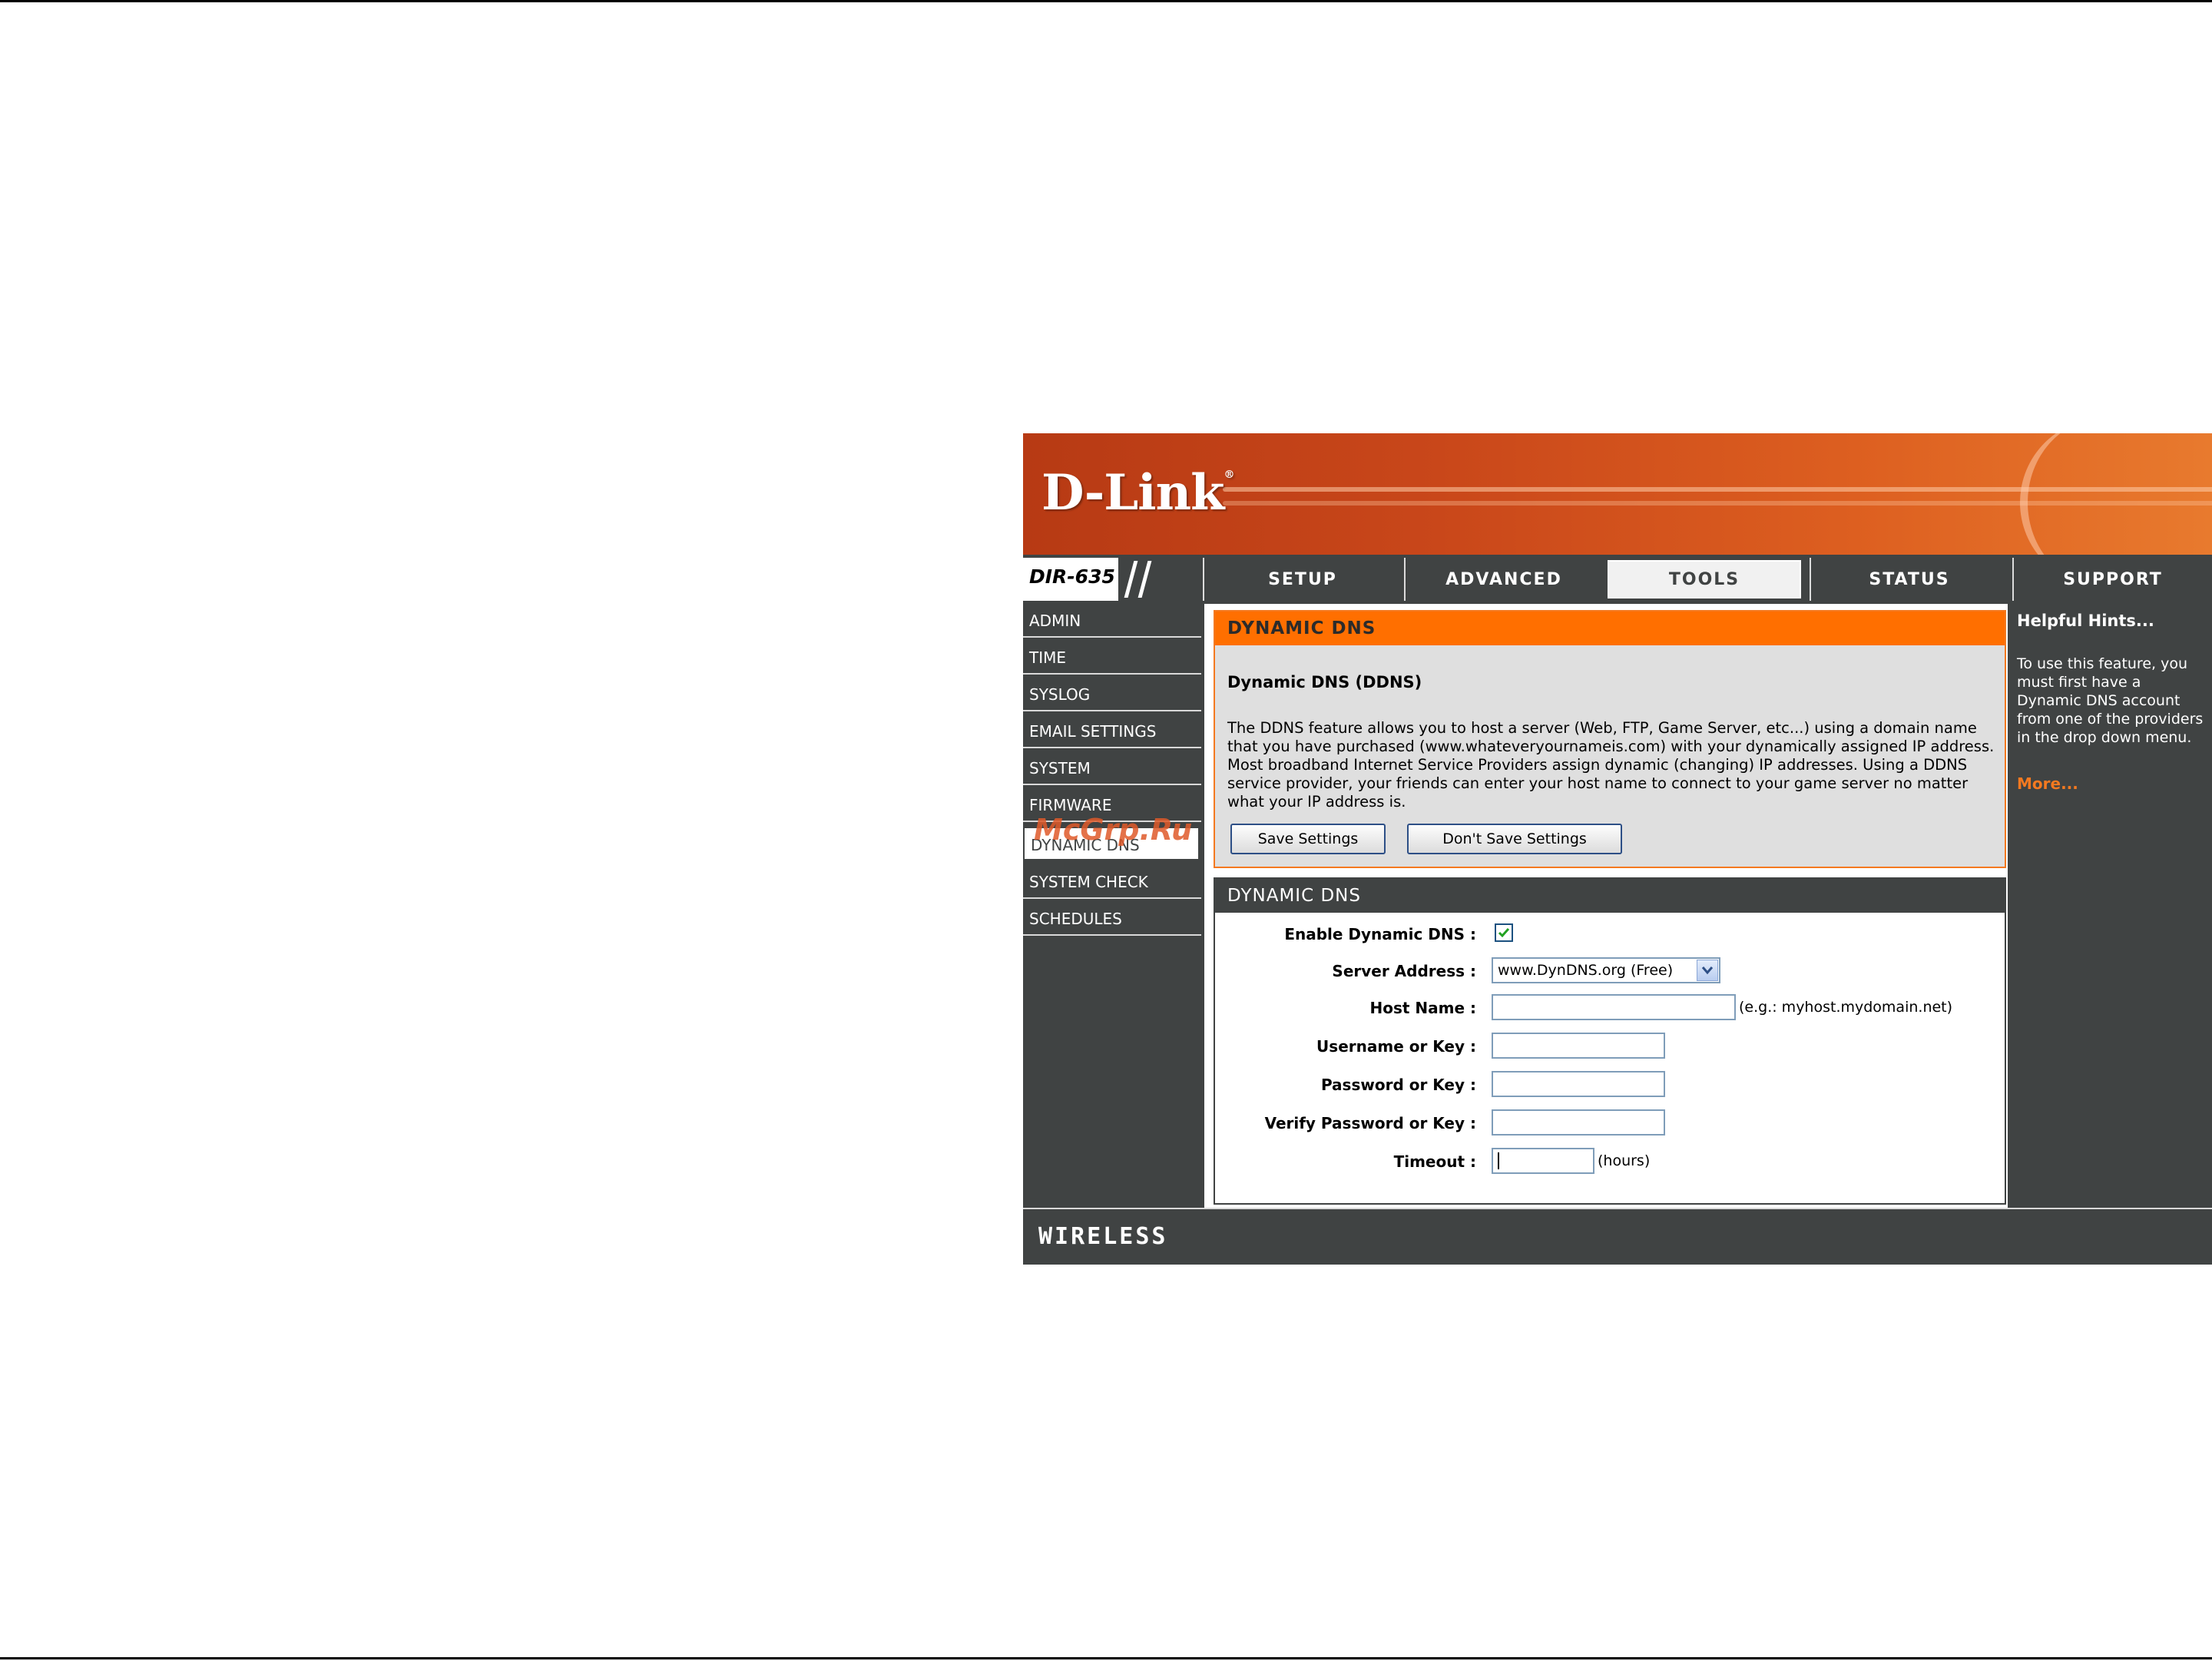 The height and width of the screenshot is (1661, 2212). What do you see at coordinates (1404, 971) in the screenshot?
I see `server-address-label: Server Address :` at bounding box center [1404, 971].